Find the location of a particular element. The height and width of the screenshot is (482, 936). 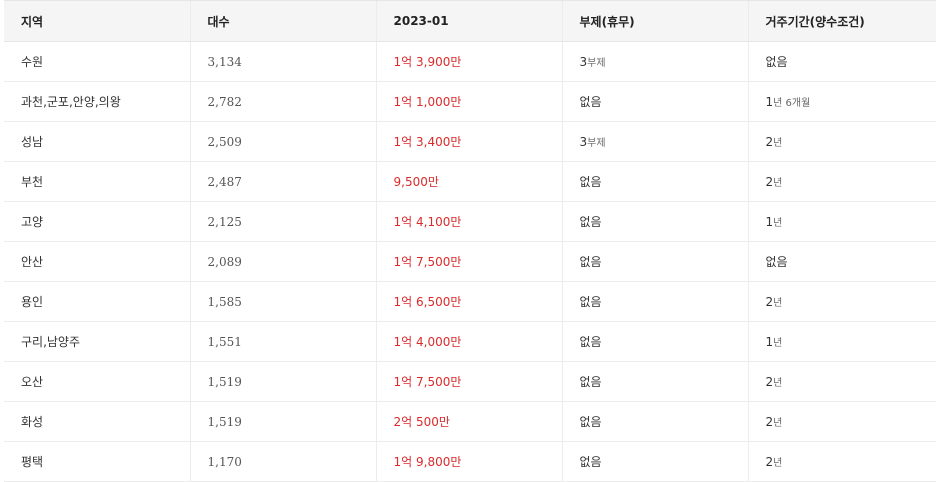

table-row: 과천,군포,안양,의왕 2,782 1억 1,000만 없음 1년 6개월 is located at coordinates (470, 101).